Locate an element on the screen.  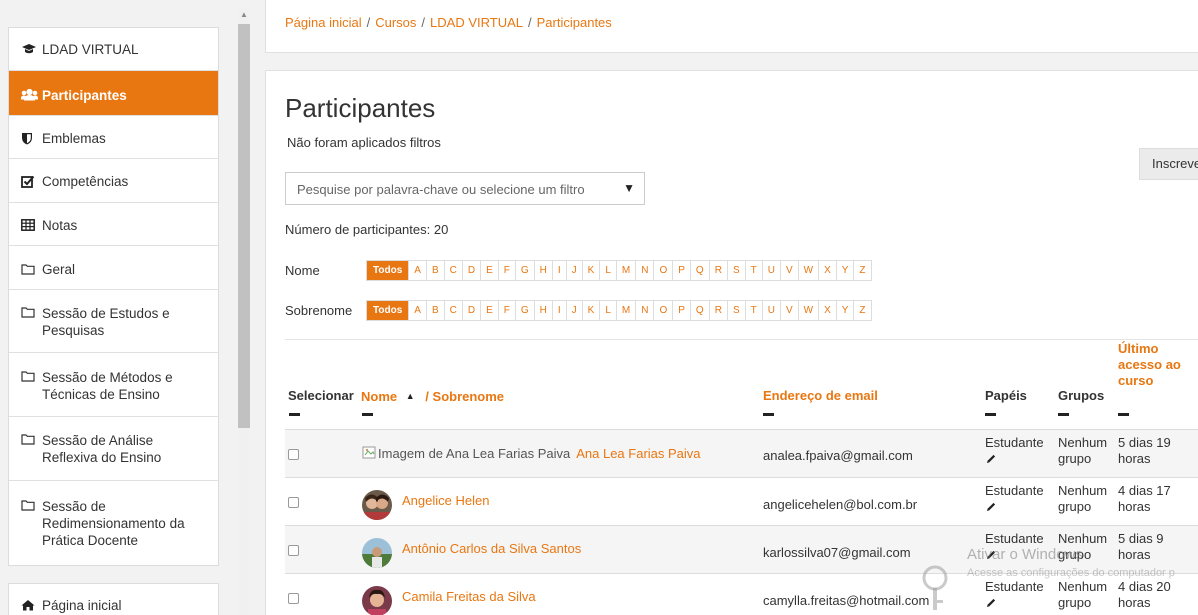
participant-name: Camila Freitas da Silva is located at coordinates (469, 597).